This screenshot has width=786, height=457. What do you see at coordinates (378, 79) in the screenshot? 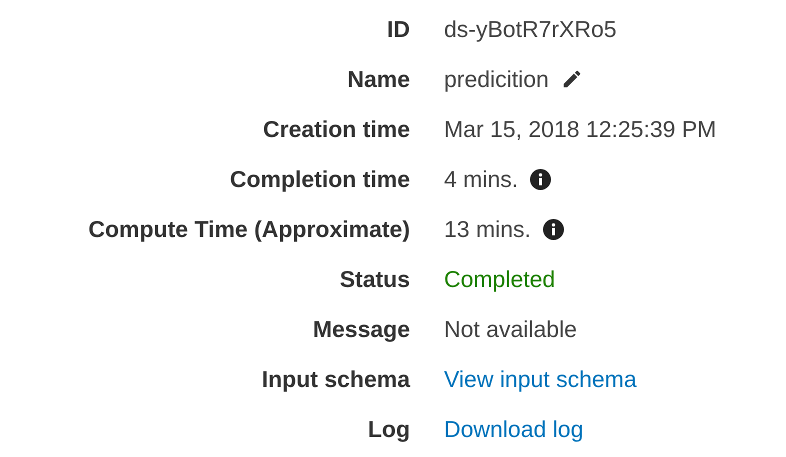
I see `field-label: Name` at bounding box center [378, 79].